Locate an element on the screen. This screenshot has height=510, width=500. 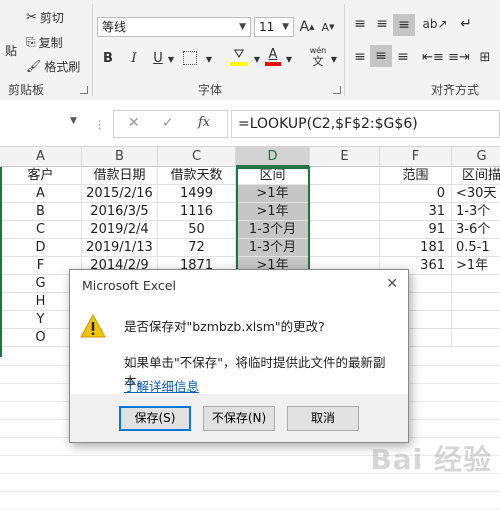
italic-label: I is located at coordinates (134, 58).